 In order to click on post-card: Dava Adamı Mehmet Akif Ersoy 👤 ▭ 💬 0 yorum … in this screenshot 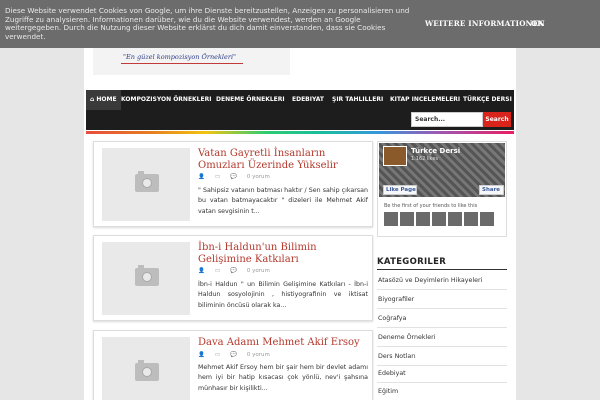, I will do `click(233, 365)`.